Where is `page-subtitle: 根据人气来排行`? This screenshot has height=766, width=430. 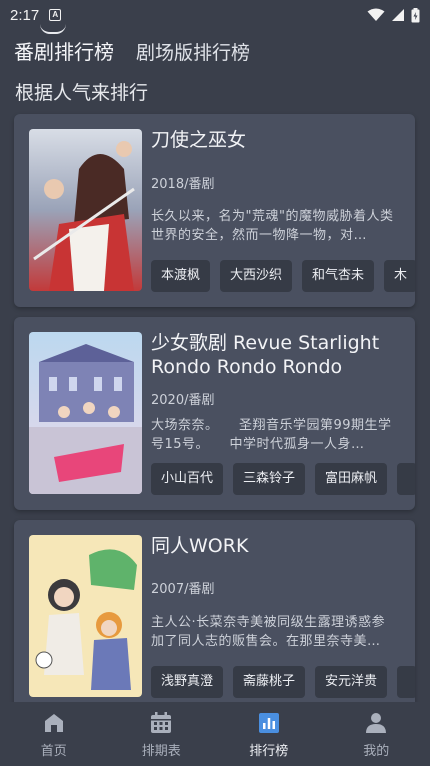
page-subtitle: 根据人气来排行 is located at coordinates (82, 93).